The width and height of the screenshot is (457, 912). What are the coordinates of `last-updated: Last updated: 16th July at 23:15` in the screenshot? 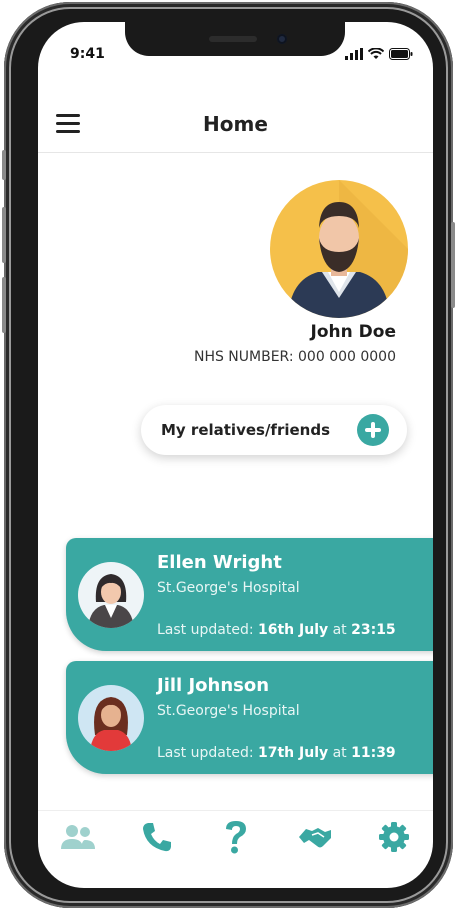 It's located at (276, 630).